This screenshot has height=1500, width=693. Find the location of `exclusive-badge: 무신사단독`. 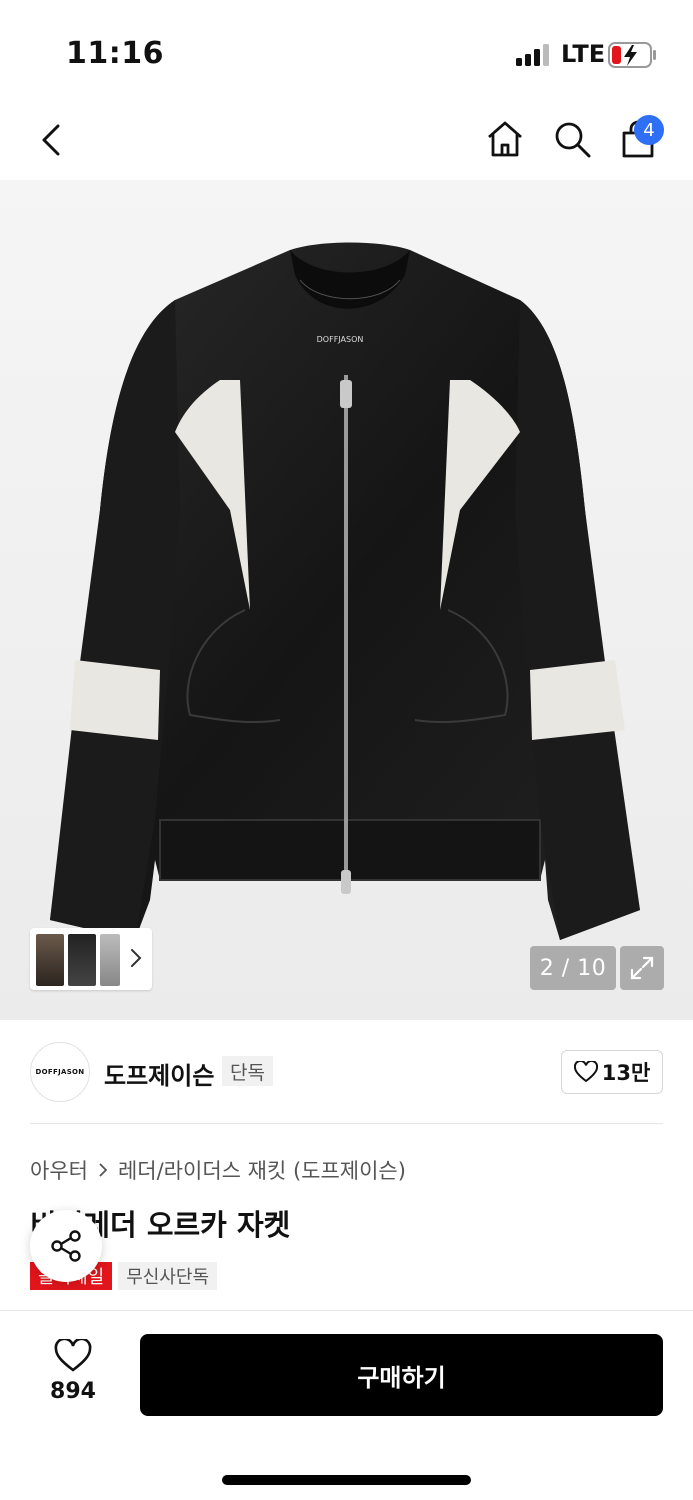

exclusive-badge: 무신사단독 is located at coordinates (168, 1276).